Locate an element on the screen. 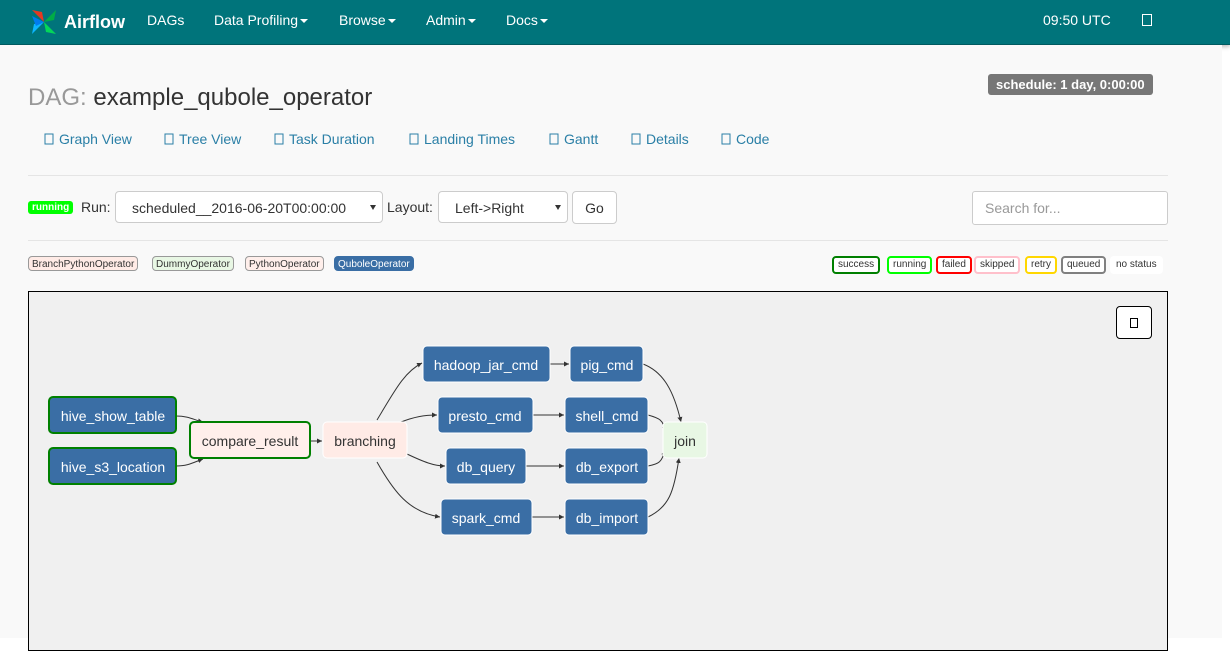 This screenshot has width=1230, height=666. tab-landing-times: Landing Times is located at coordinates (462, 139).